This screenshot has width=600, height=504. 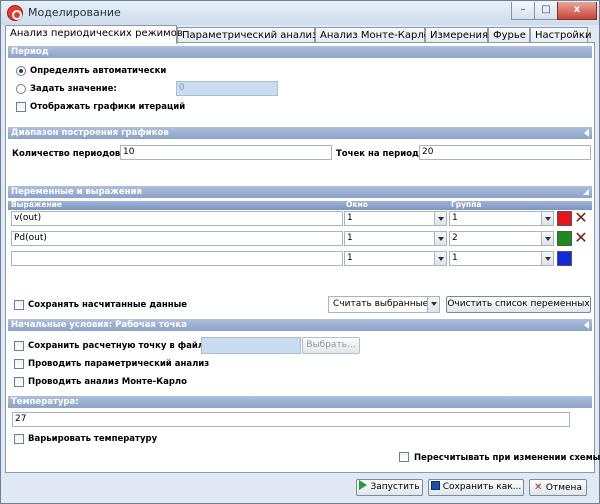 I want to click on tab-settings: Настройки, so click(x=560, y=35).